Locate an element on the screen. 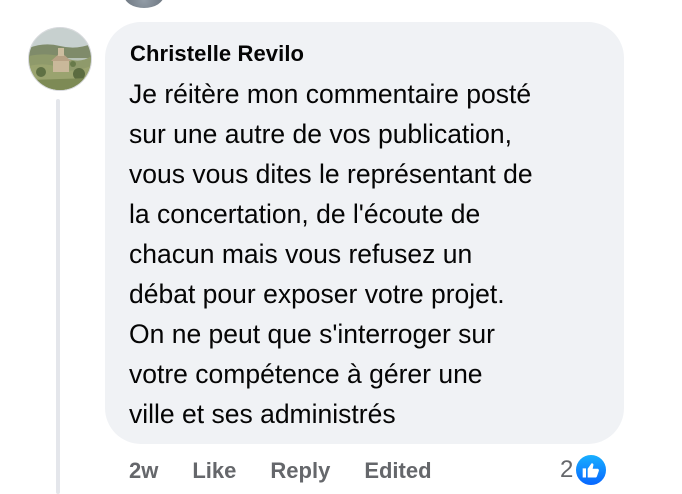  edited-label: Edited is located at coordinates (397, 471).